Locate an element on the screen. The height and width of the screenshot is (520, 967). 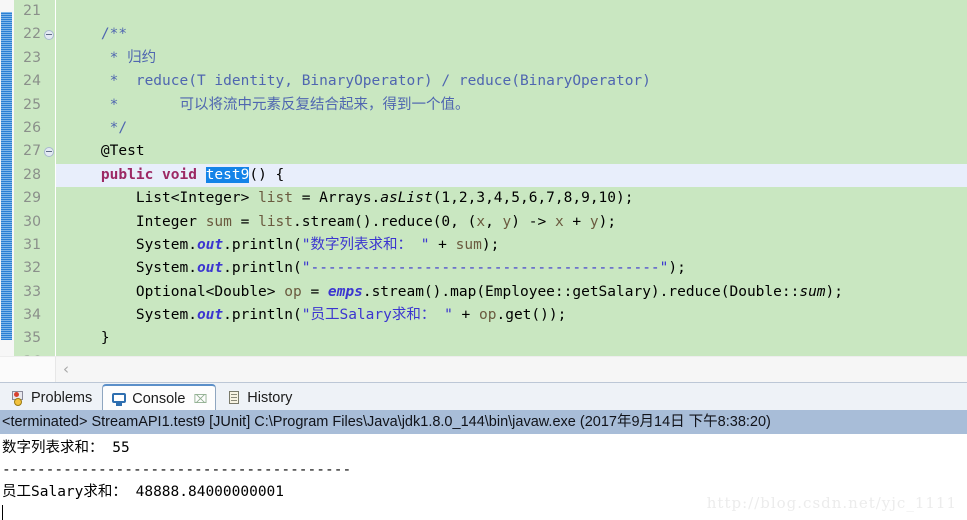
code-token: op is located at coordinates (293, 291).